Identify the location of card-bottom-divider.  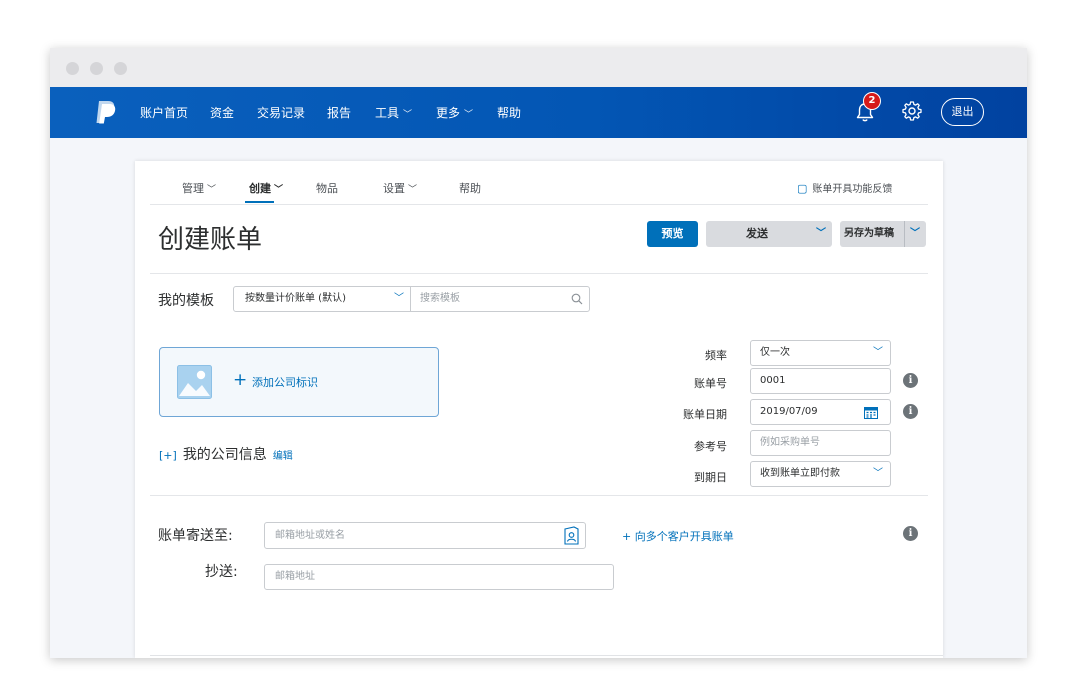
(546, 655).